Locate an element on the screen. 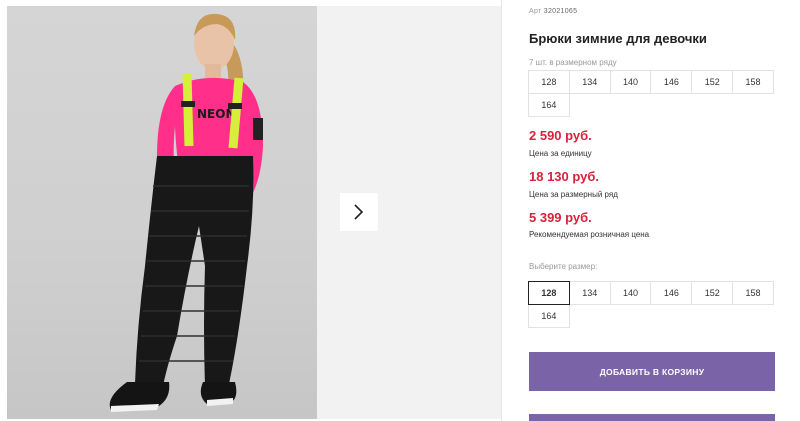 This screenshot has height=421, width=800. choose-size-label: Выберите размер: is located at coordinates (563, 266).